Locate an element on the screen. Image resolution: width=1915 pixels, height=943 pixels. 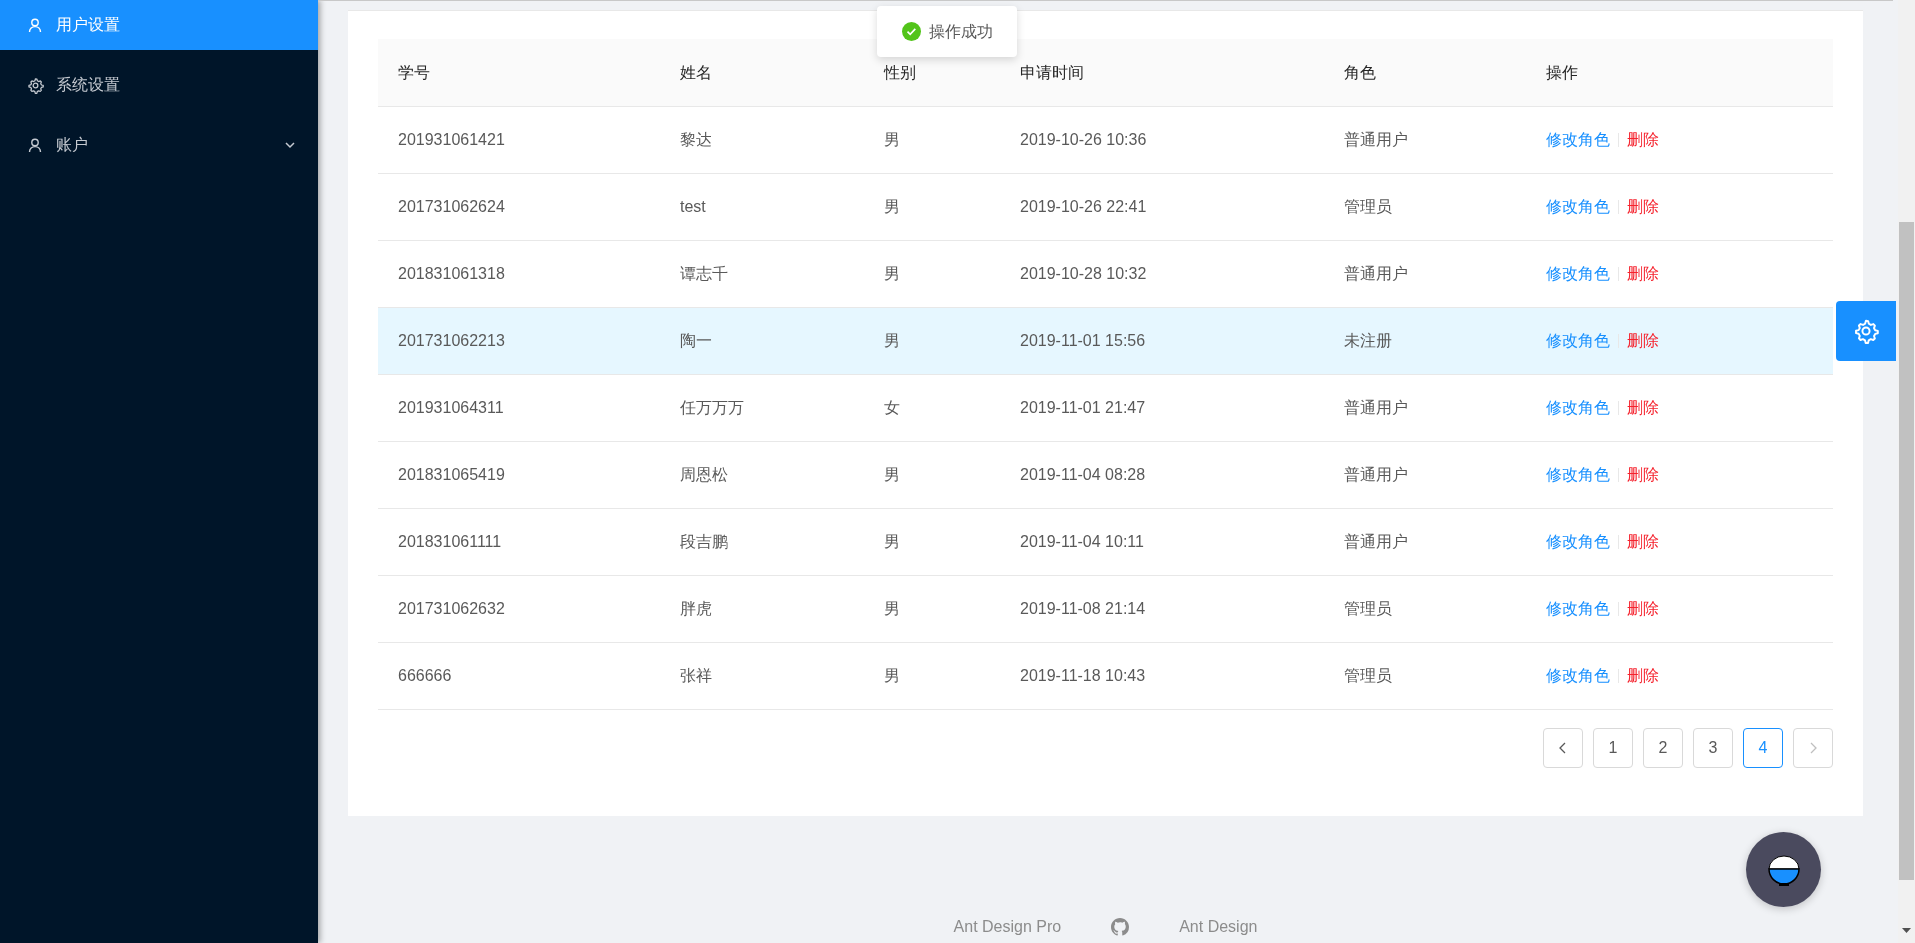
table-cell: 未注册 is located at coordinates (1368, 340).